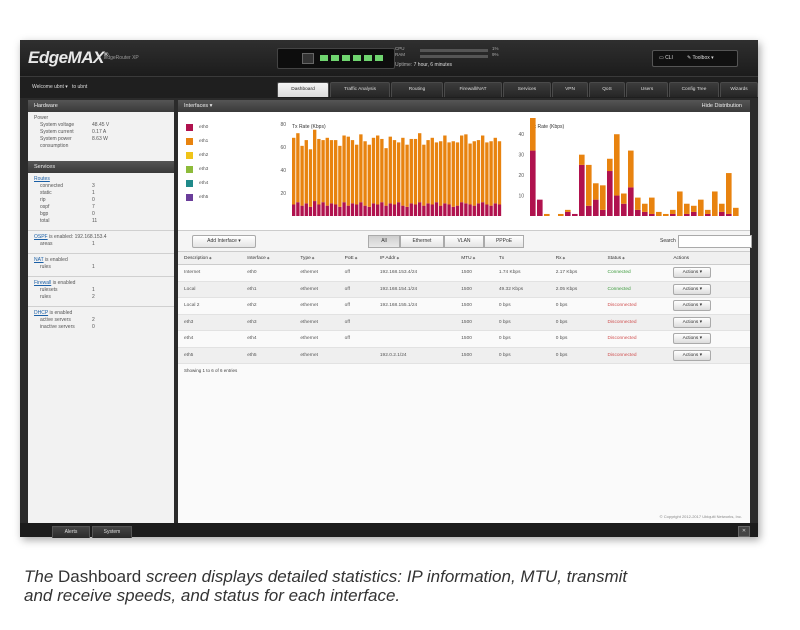 The height and width of the screenshot is (630, 800). I want to click on cell-rx: 2.17 Kbps, so click(575, 273).